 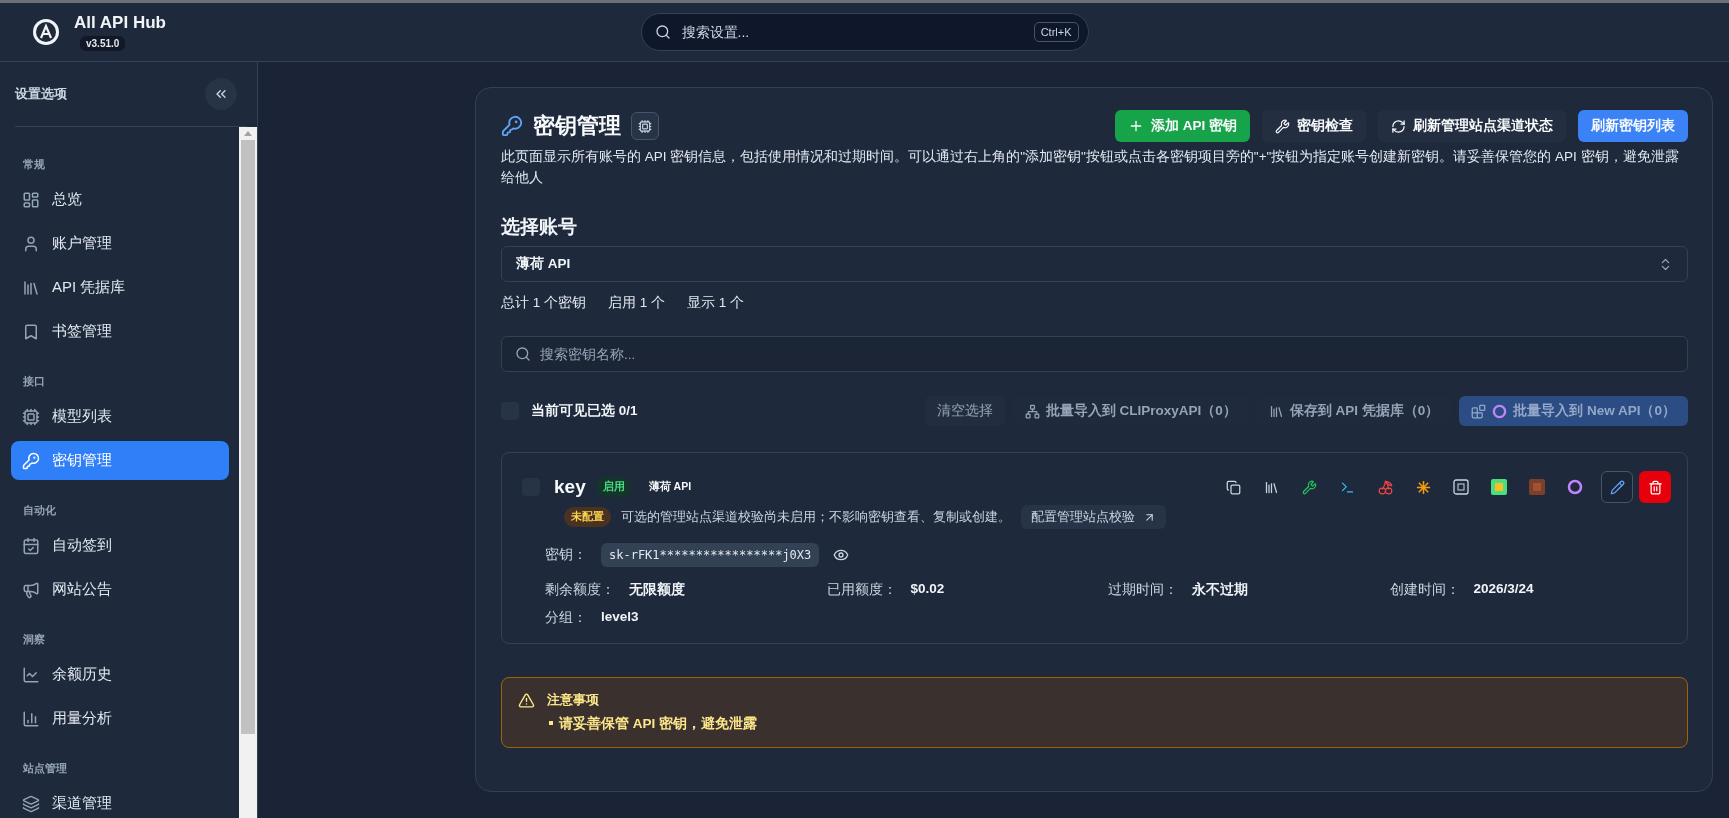 I want to click on network-icon, so click(x=1032, y=411).